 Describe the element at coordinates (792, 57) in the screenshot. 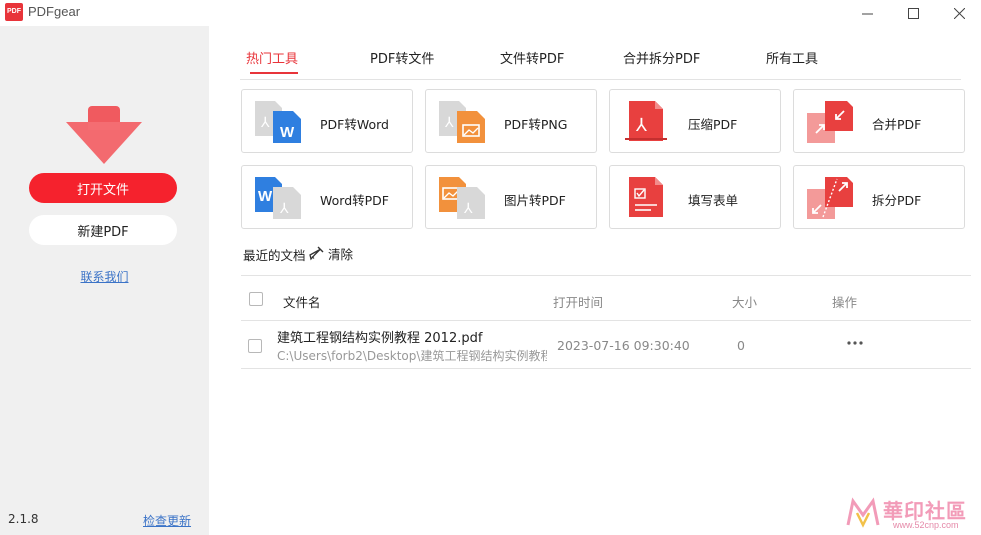

I see `tab-all-tools: 所有工具` at that location.